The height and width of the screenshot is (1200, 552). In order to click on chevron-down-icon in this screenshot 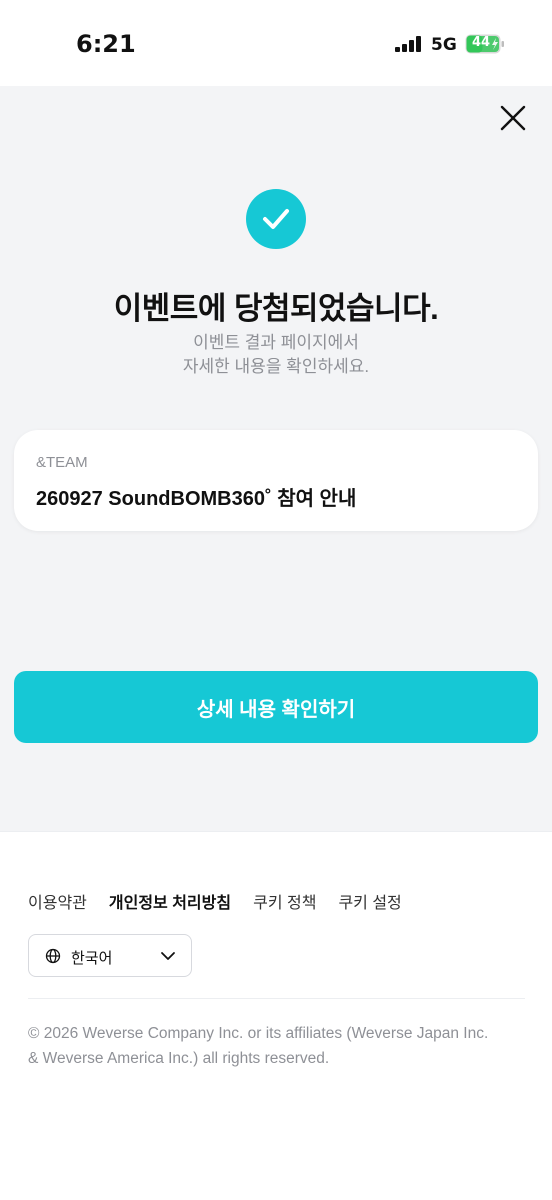, I will do `click(168, 956)`.